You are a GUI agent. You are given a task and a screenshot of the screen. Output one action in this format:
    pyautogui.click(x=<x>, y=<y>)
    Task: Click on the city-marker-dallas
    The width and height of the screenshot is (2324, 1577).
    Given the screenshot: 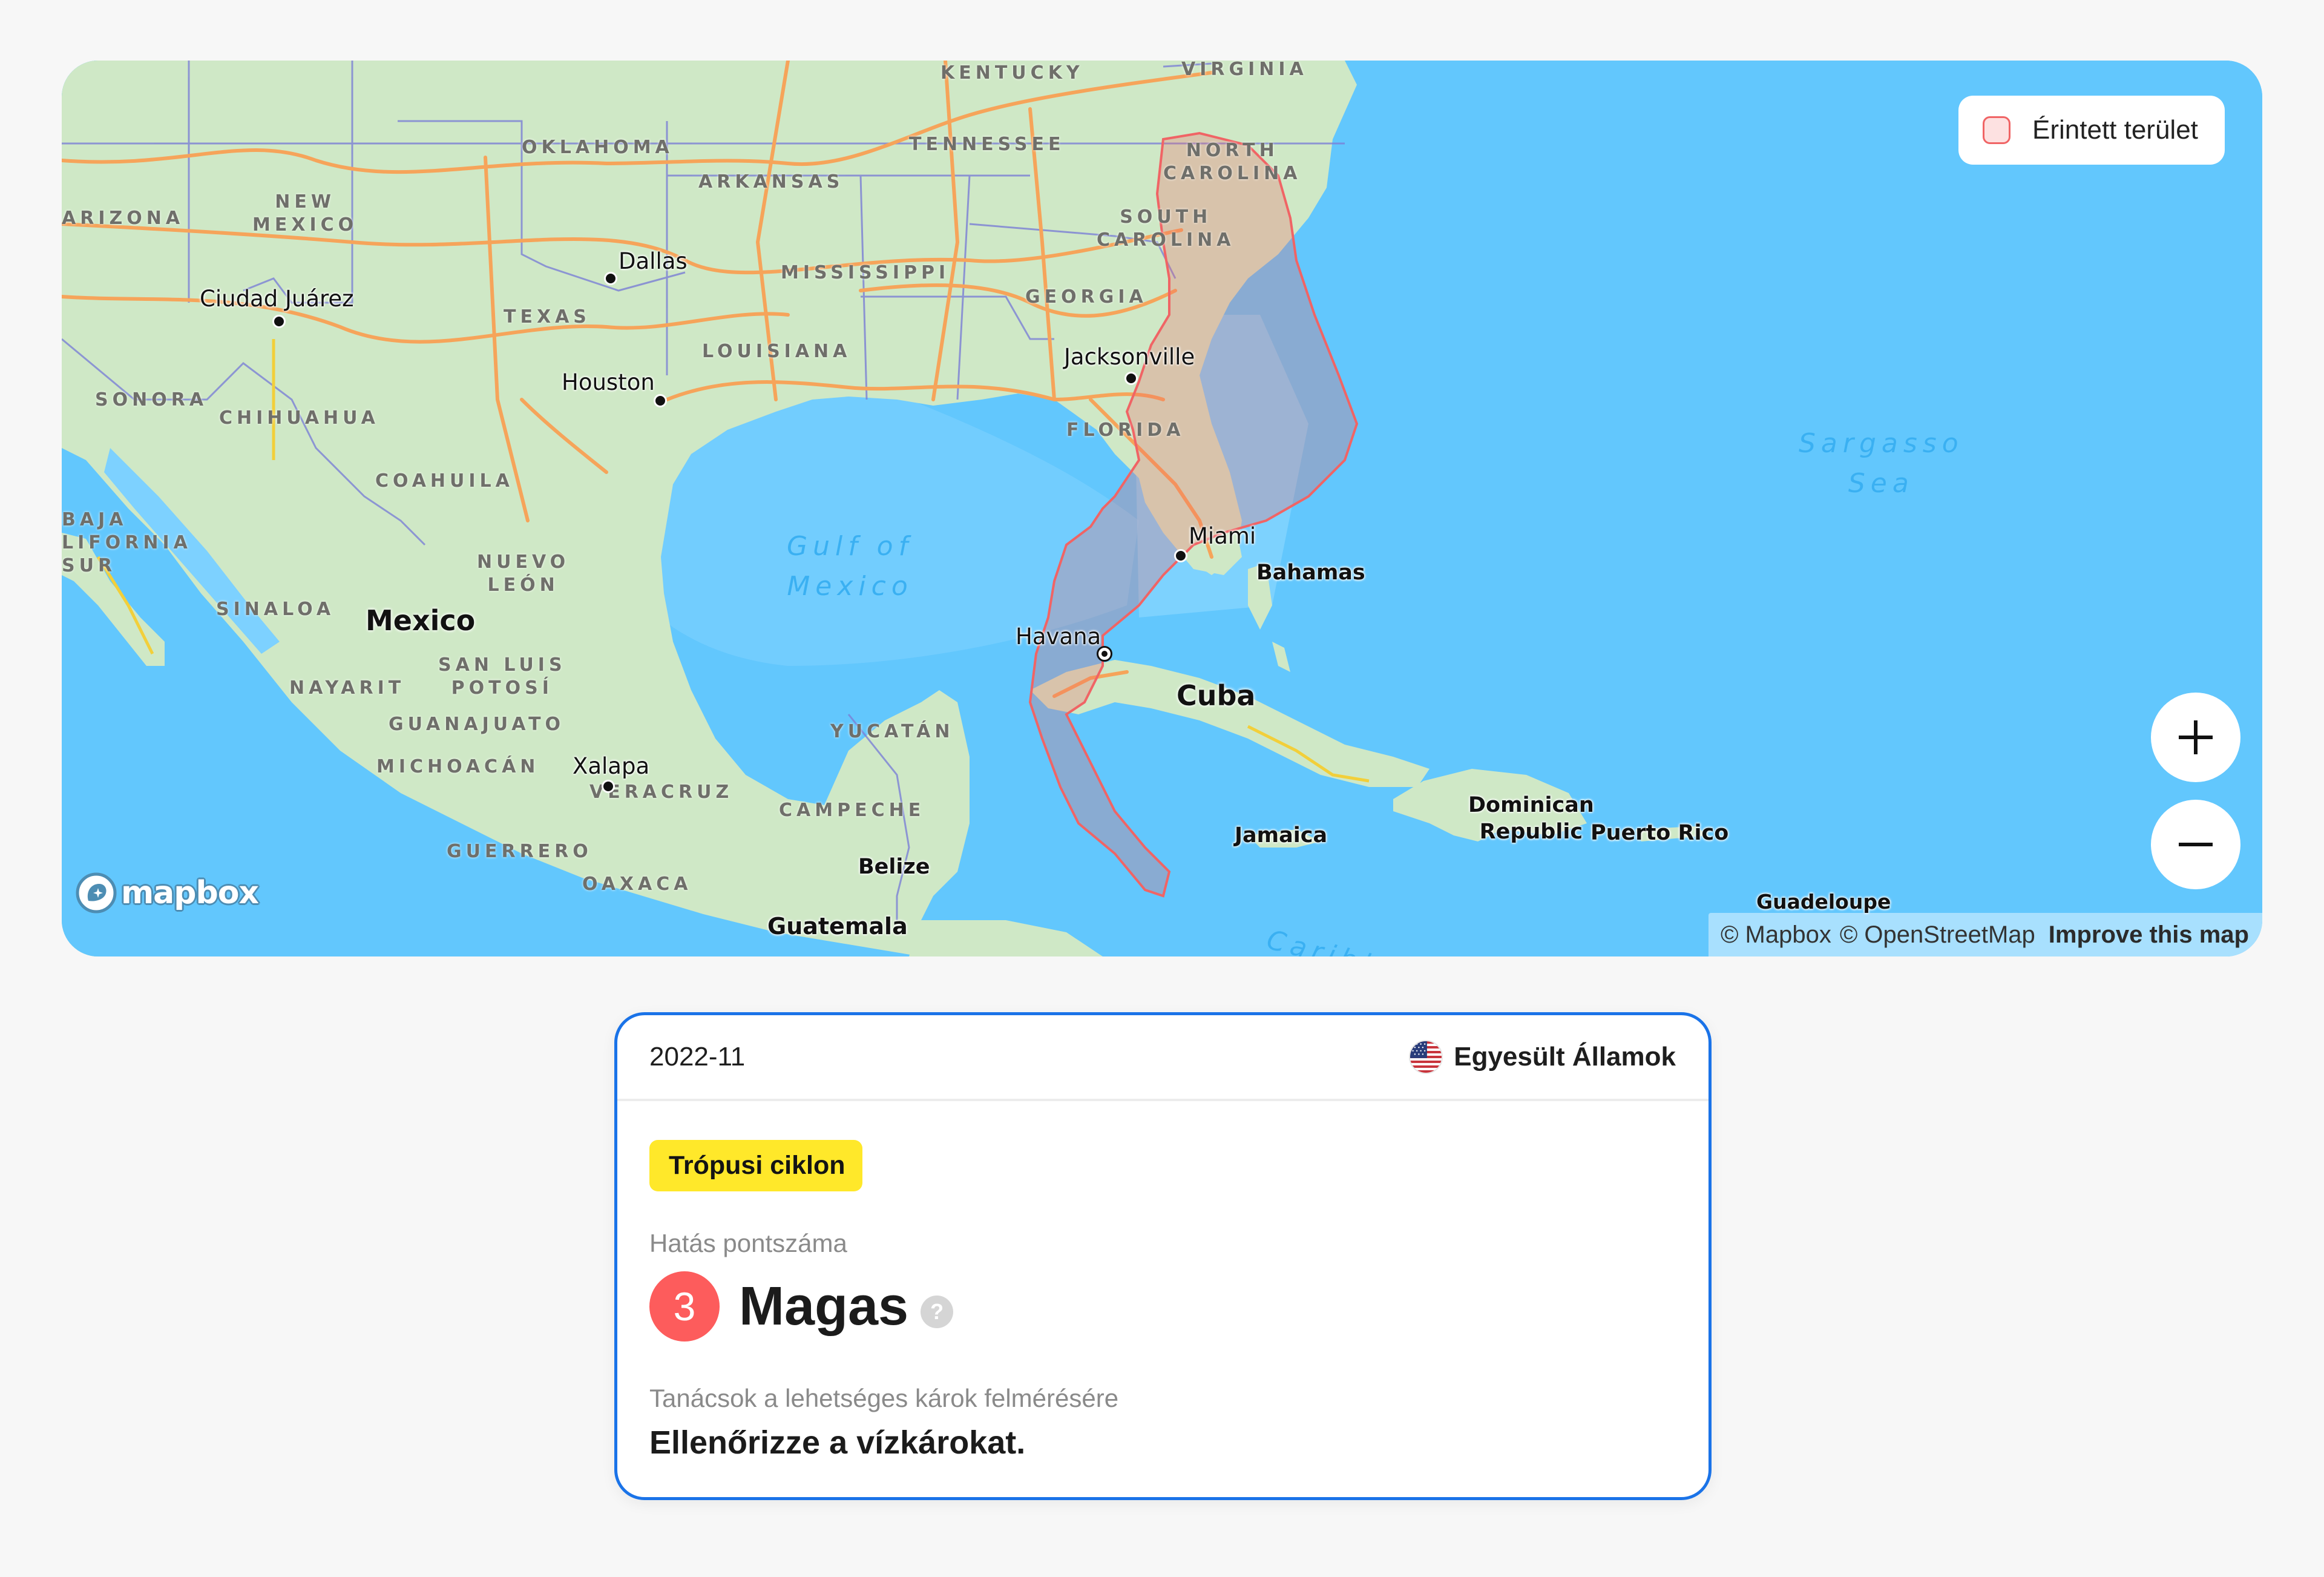 What is the action you would take?
    pyautogui.click(x=610, y=278)
    